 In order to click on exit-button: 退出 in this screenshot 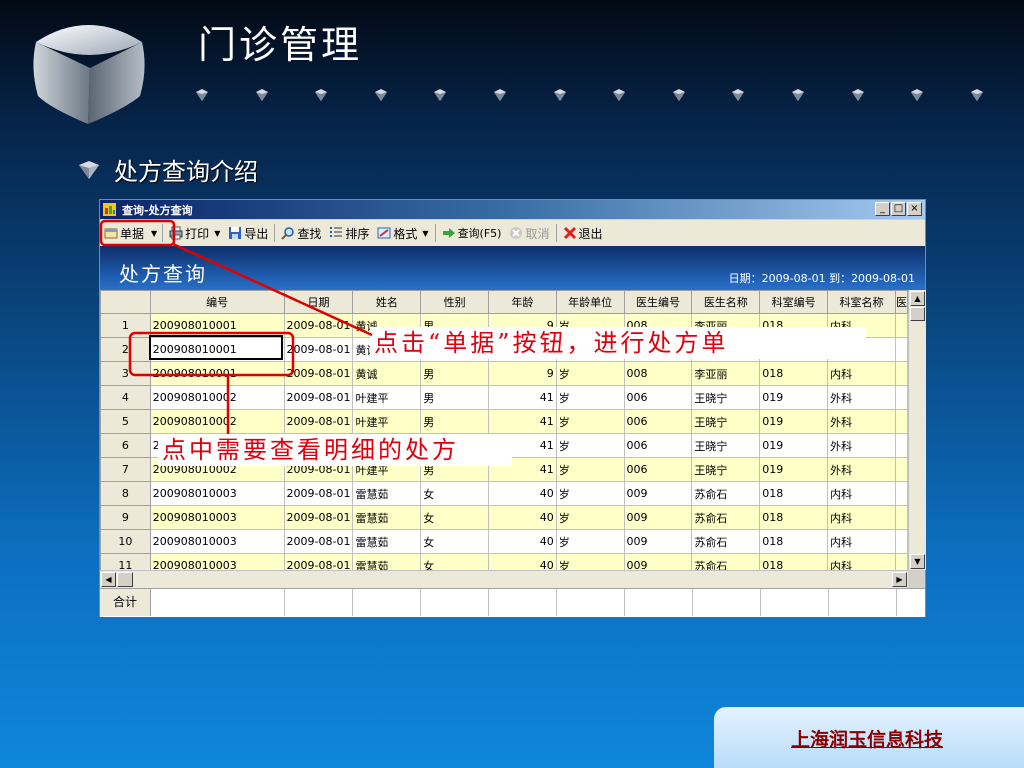, I will do `click(583, 233)`.